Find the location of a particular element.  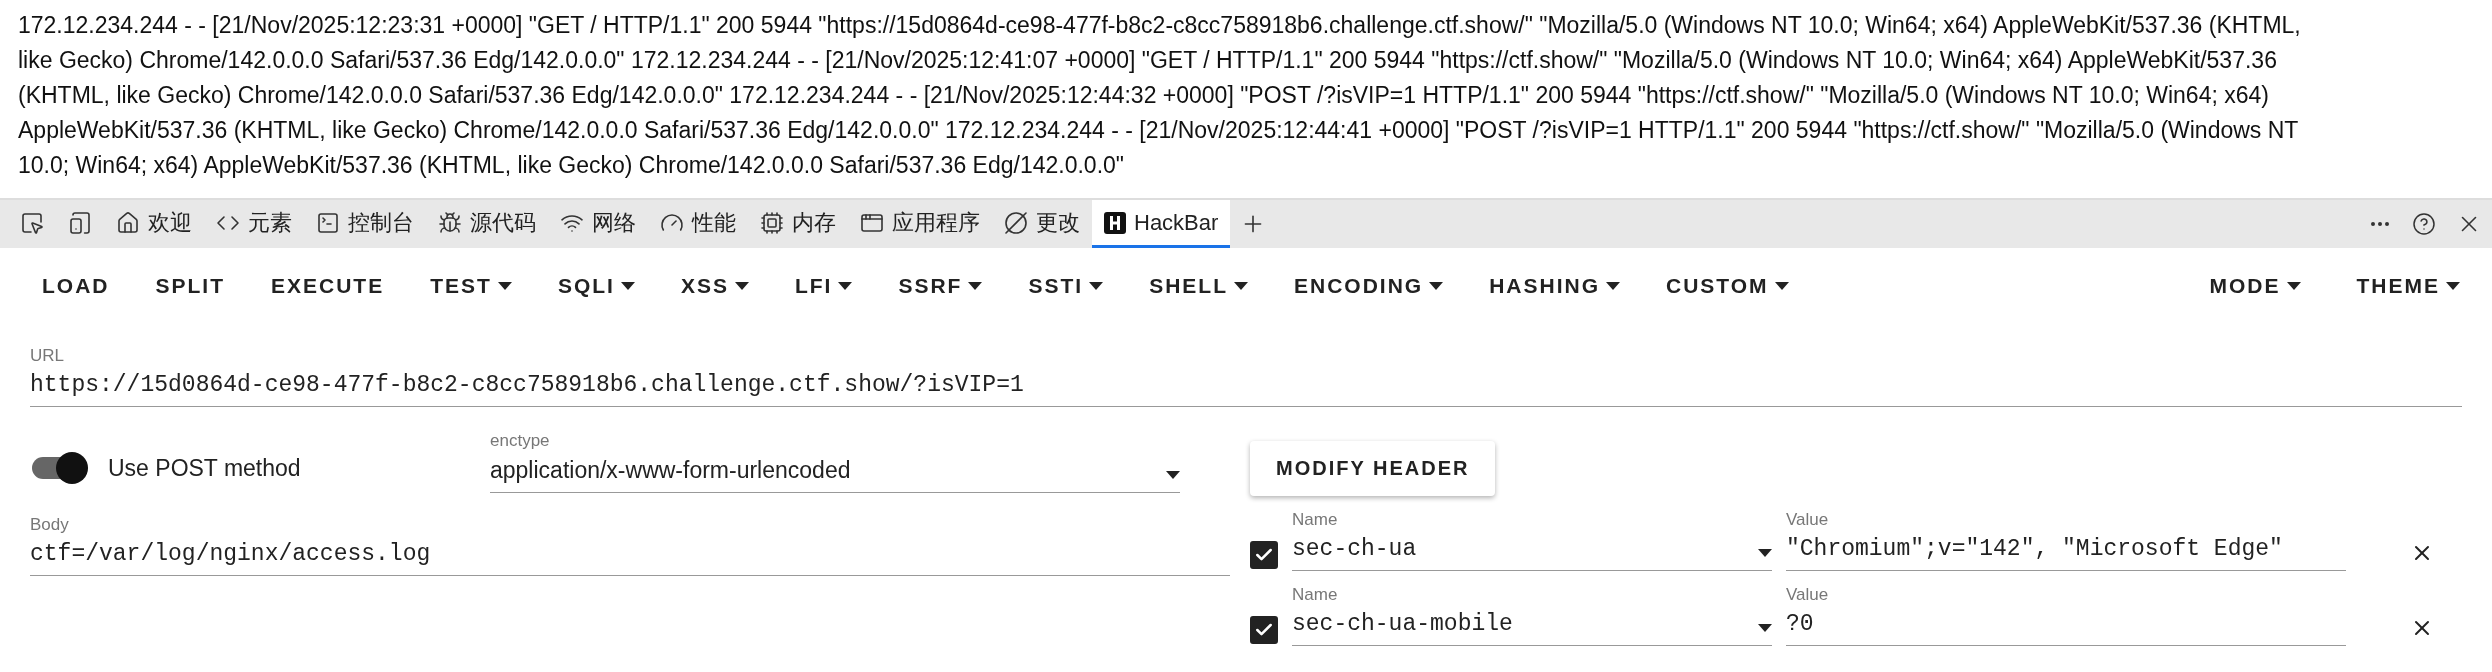

toolbar-button: TEST is located at coordinates (471, 286).